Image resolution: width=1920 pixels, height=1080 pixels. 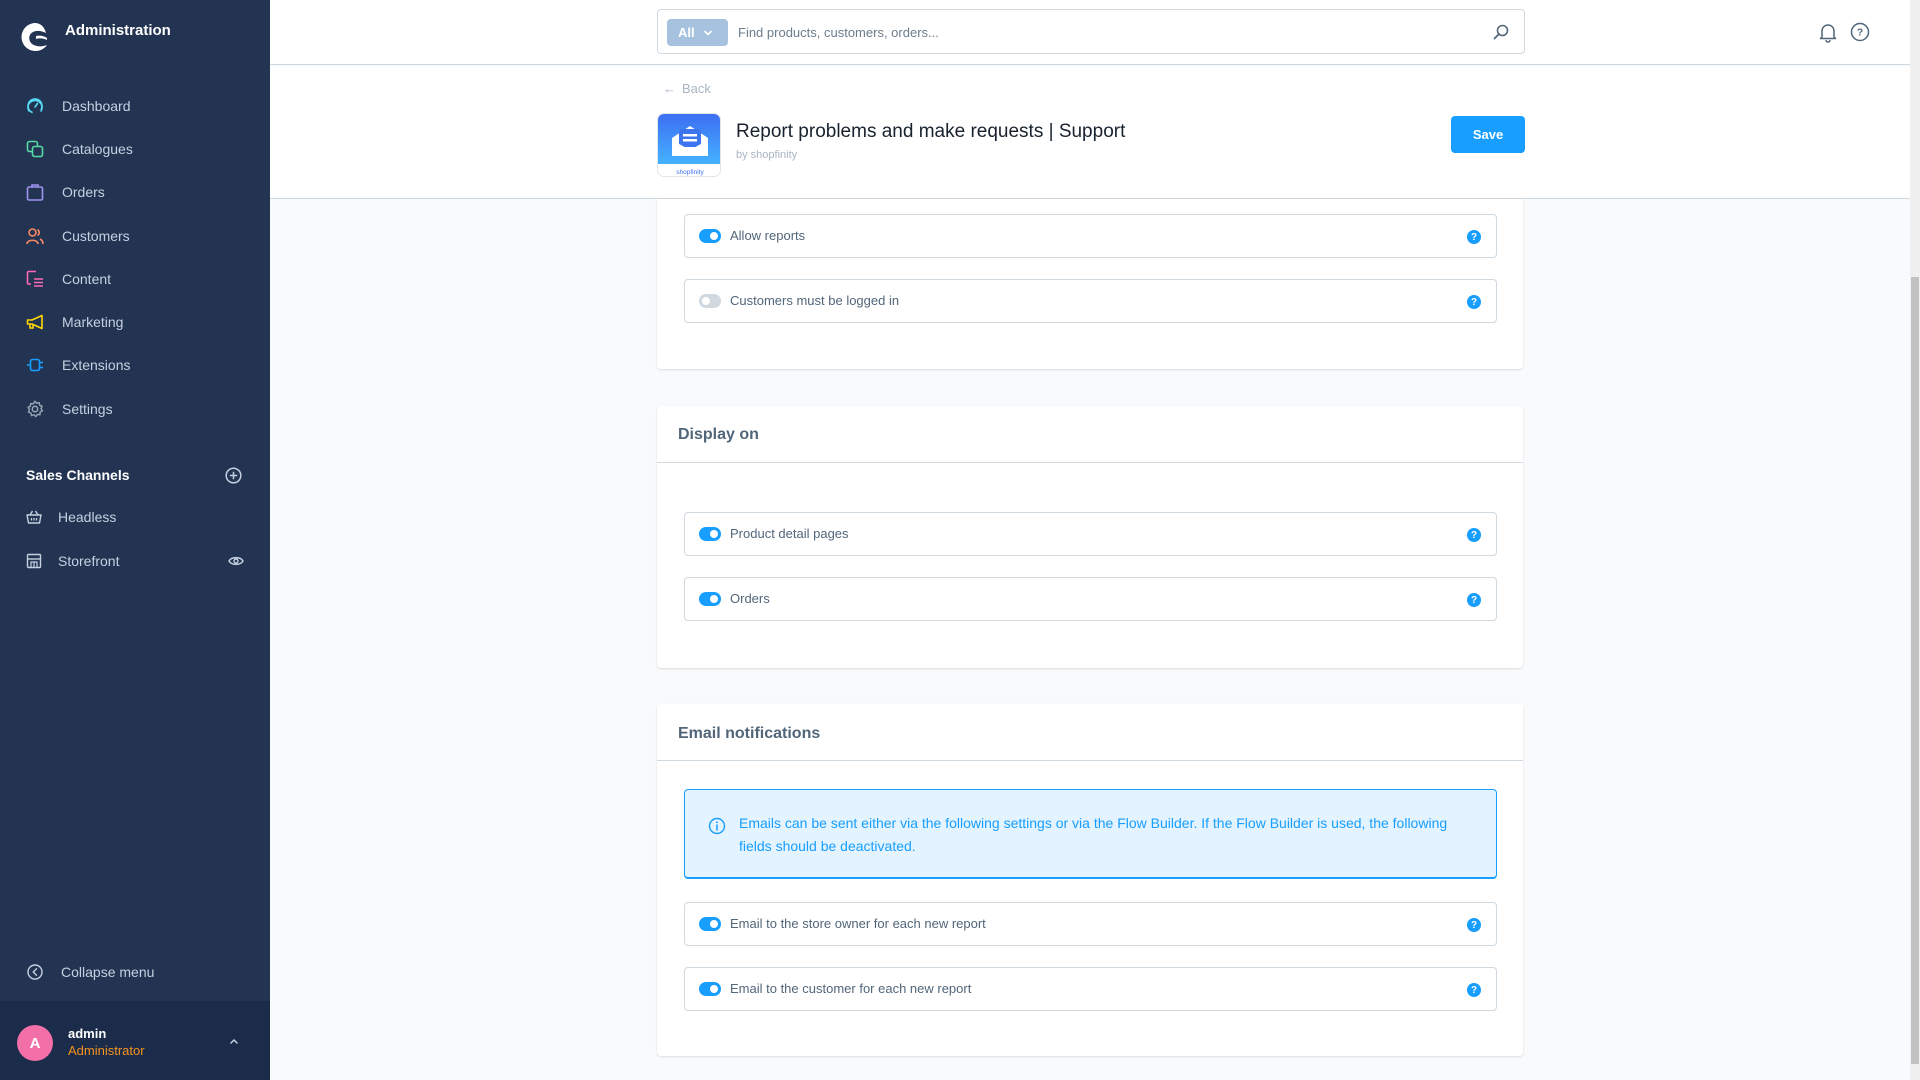 I want to click on sidebar-item-dashboard: Dashboard, so click(x=135, y=105).